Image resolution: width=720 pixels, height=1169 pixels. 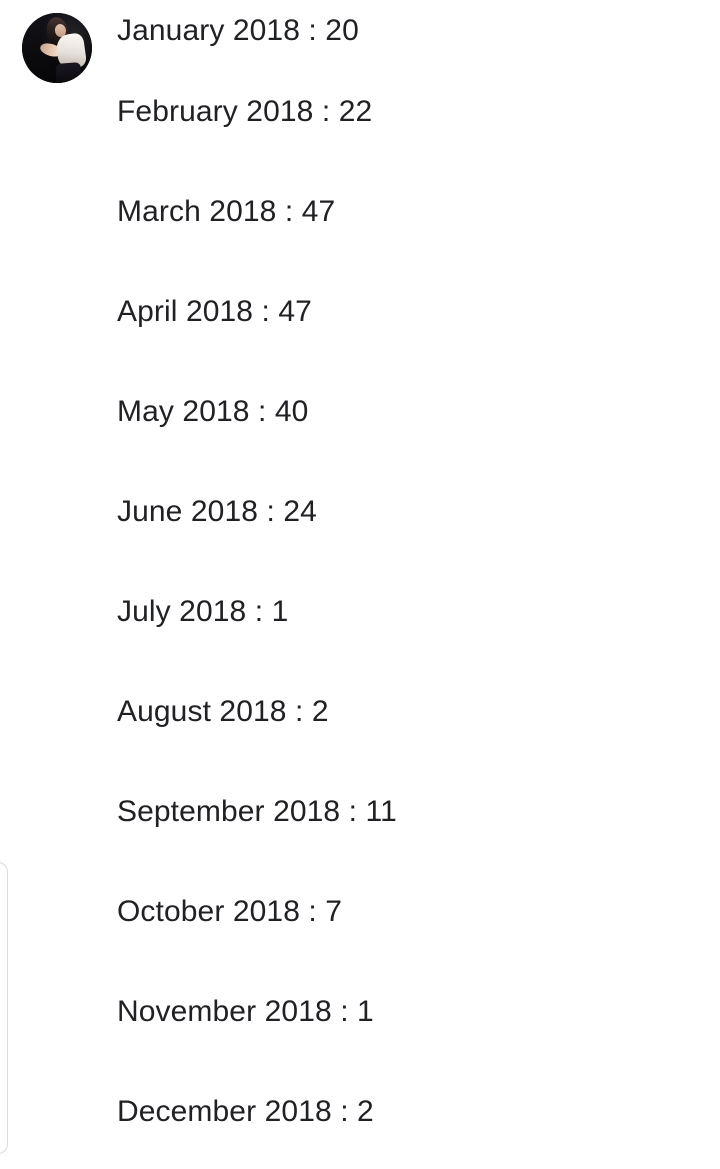 What do you see at coordinates (213, 411) in the screenshot?
I see `list-item-label: May 2018 : 40` at bounding box center [213, 411].